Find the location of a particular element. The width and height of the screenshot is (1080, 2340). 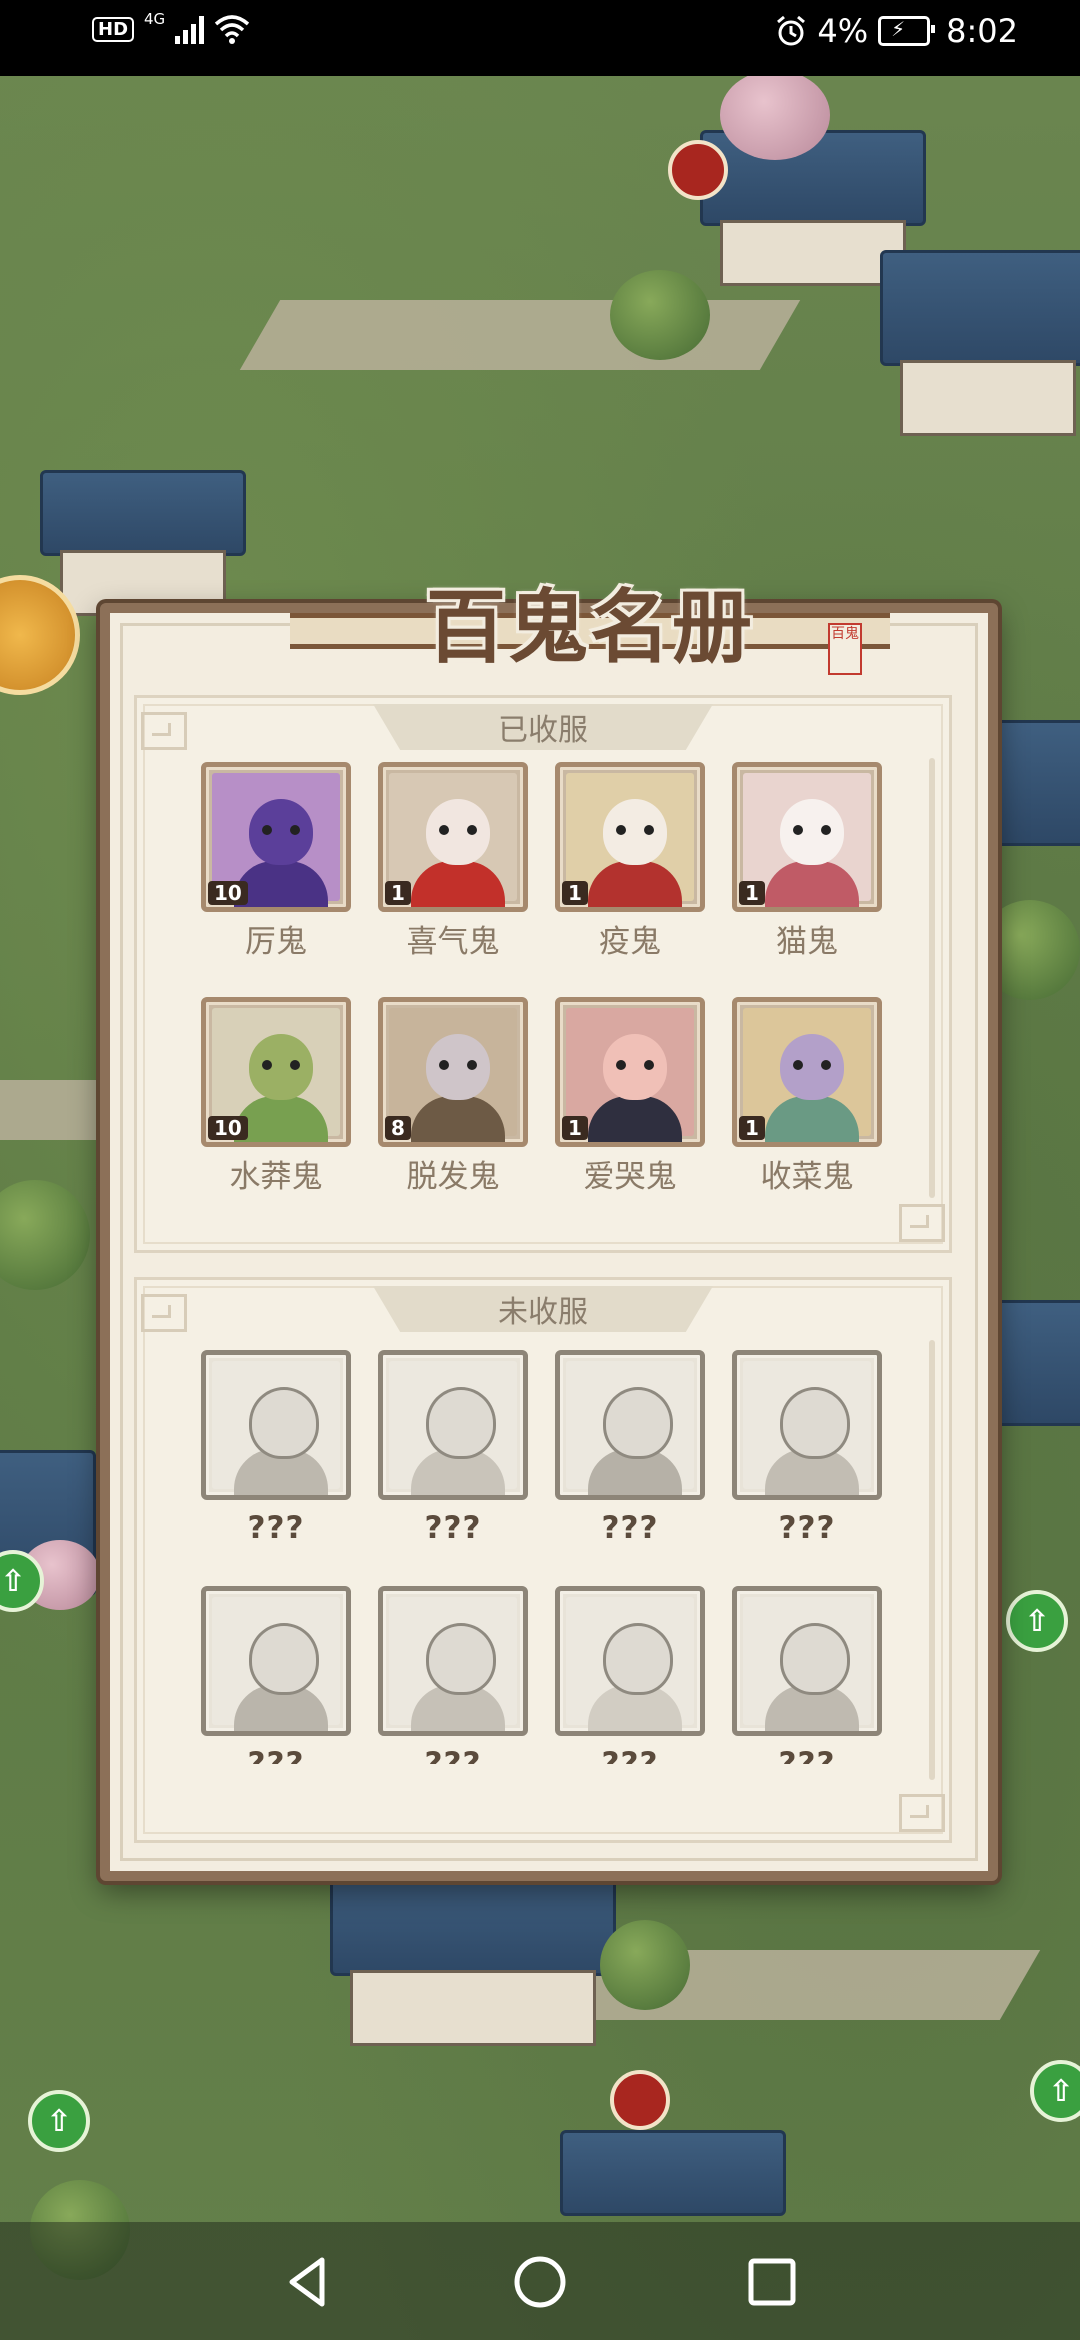

ghost-card: 8 脱发鬼 is located at coordinates (453, 1096).